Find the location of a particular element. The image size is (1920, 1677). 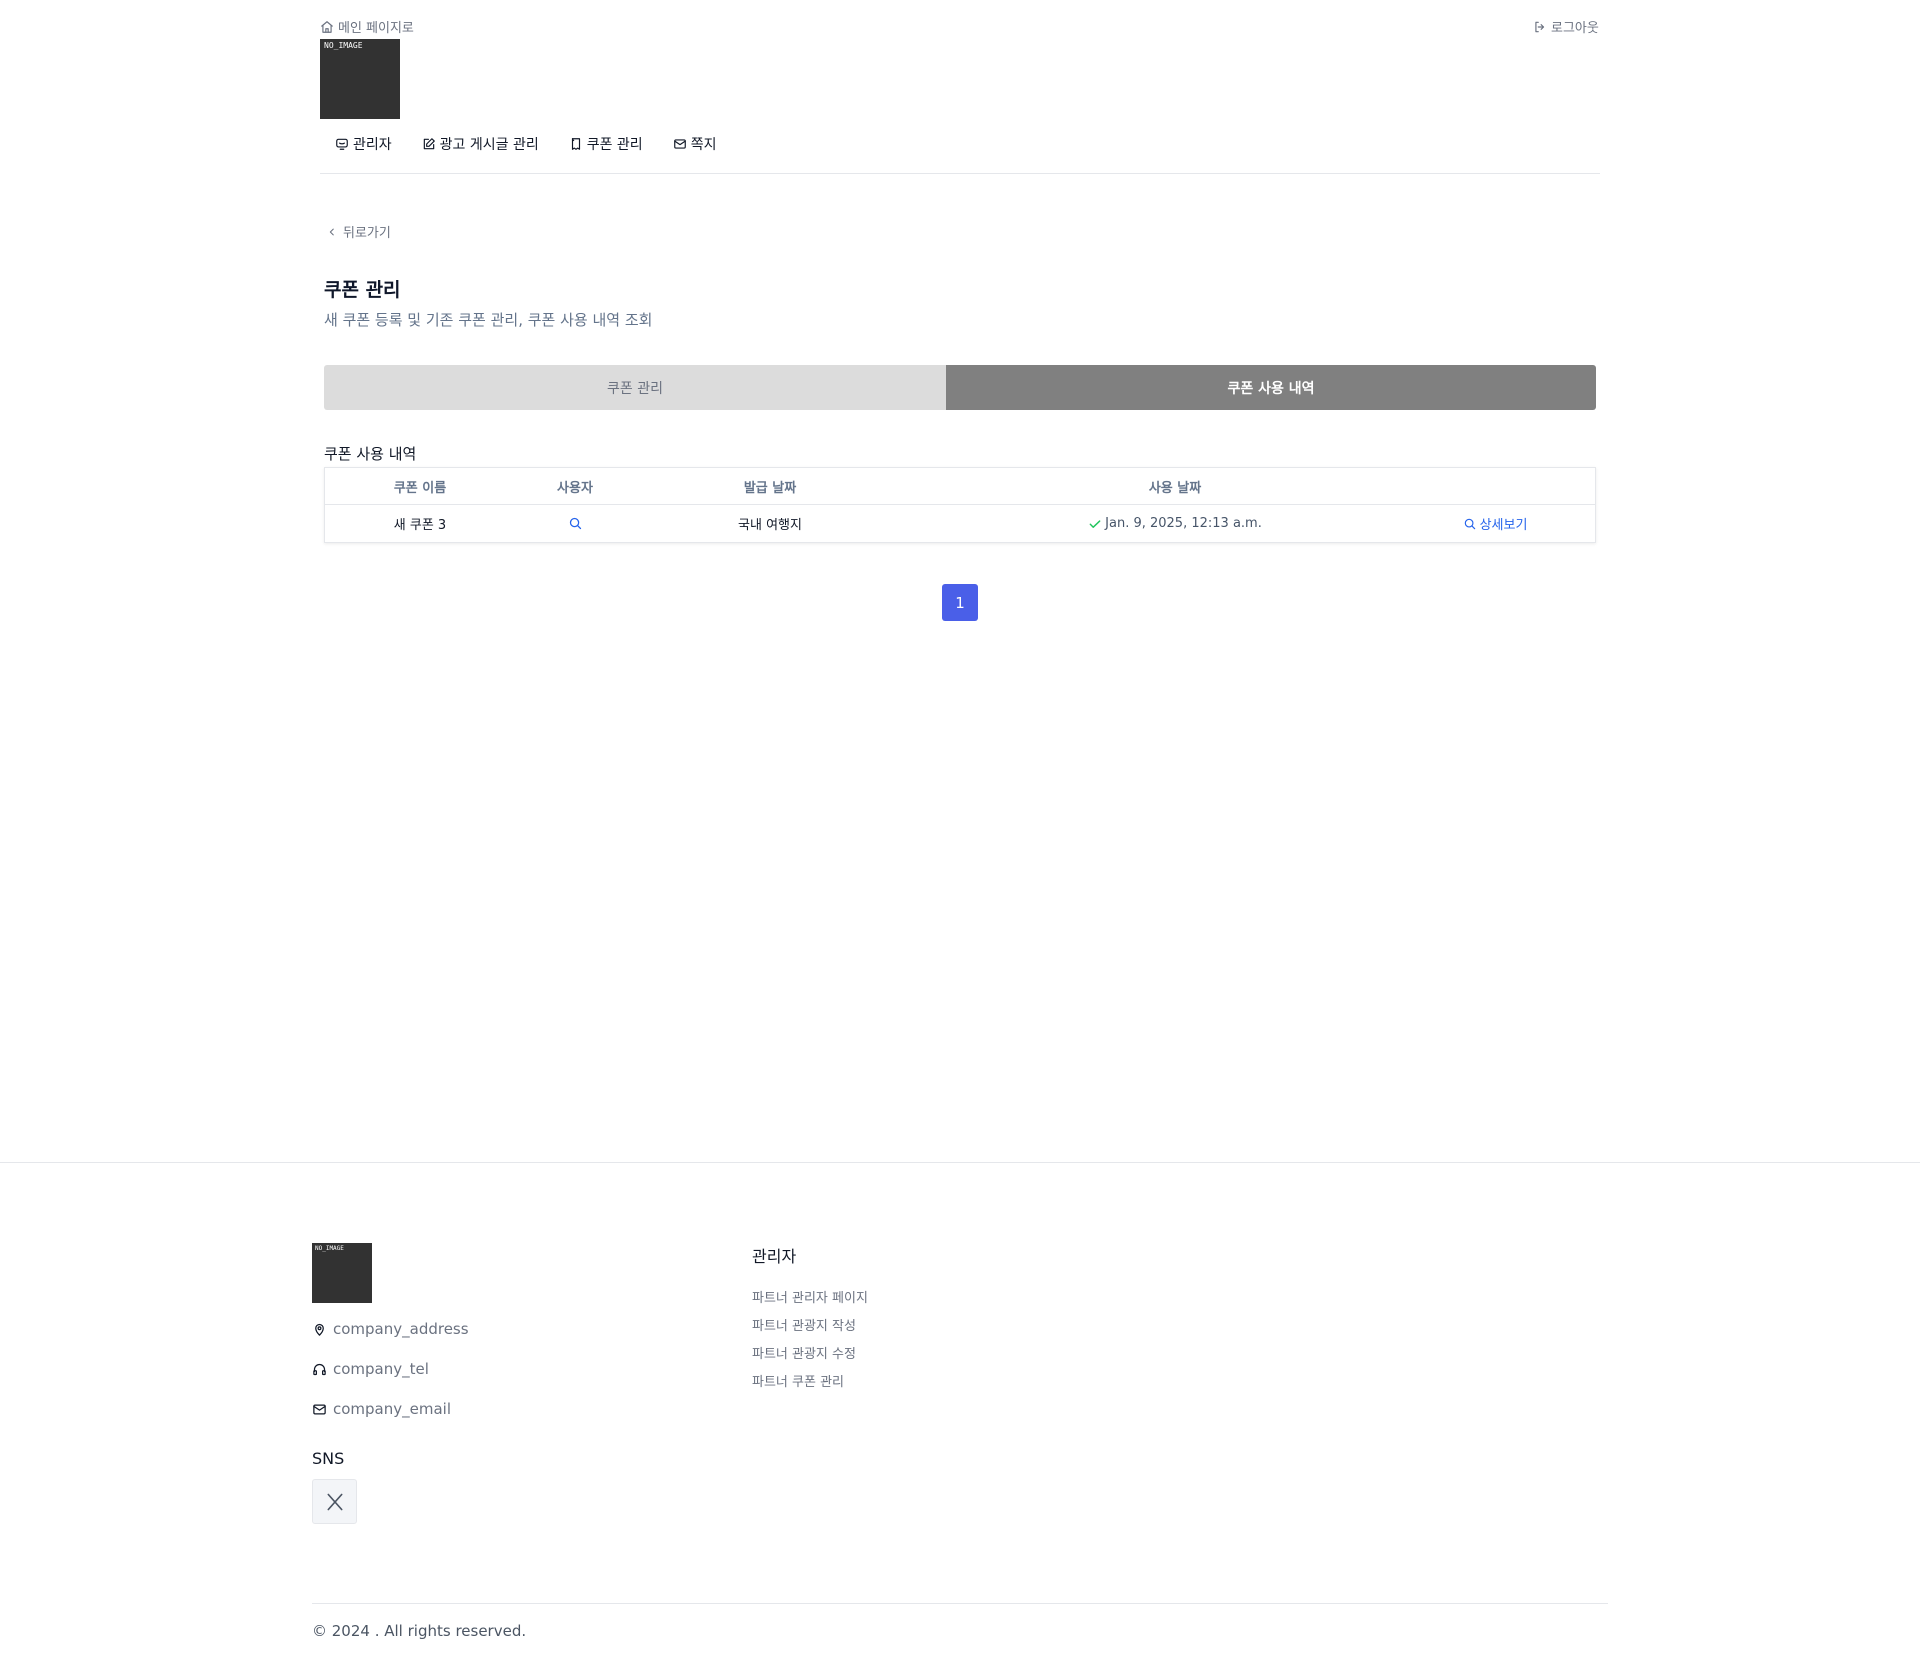

used-date-text: Jan. 9, 2025, 12:13 a.m. is located at coordinates (1183, 523).